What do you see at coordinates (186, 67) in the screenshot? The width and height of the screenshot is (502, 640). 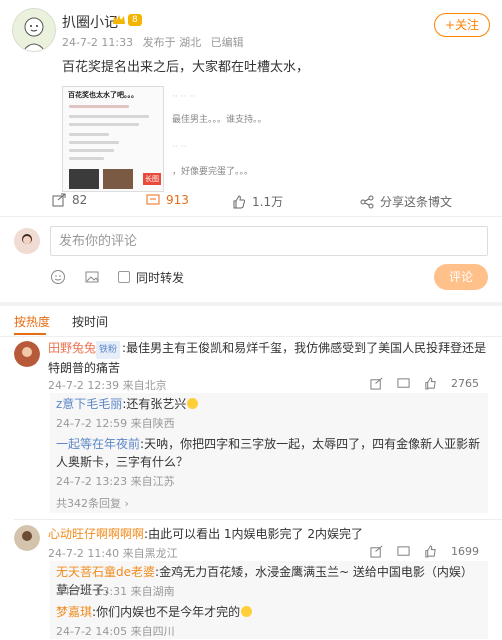 I see `post-text: 百花奖提名出来之后，大家都在吐槽太水，` at bounding box center [186, 67].